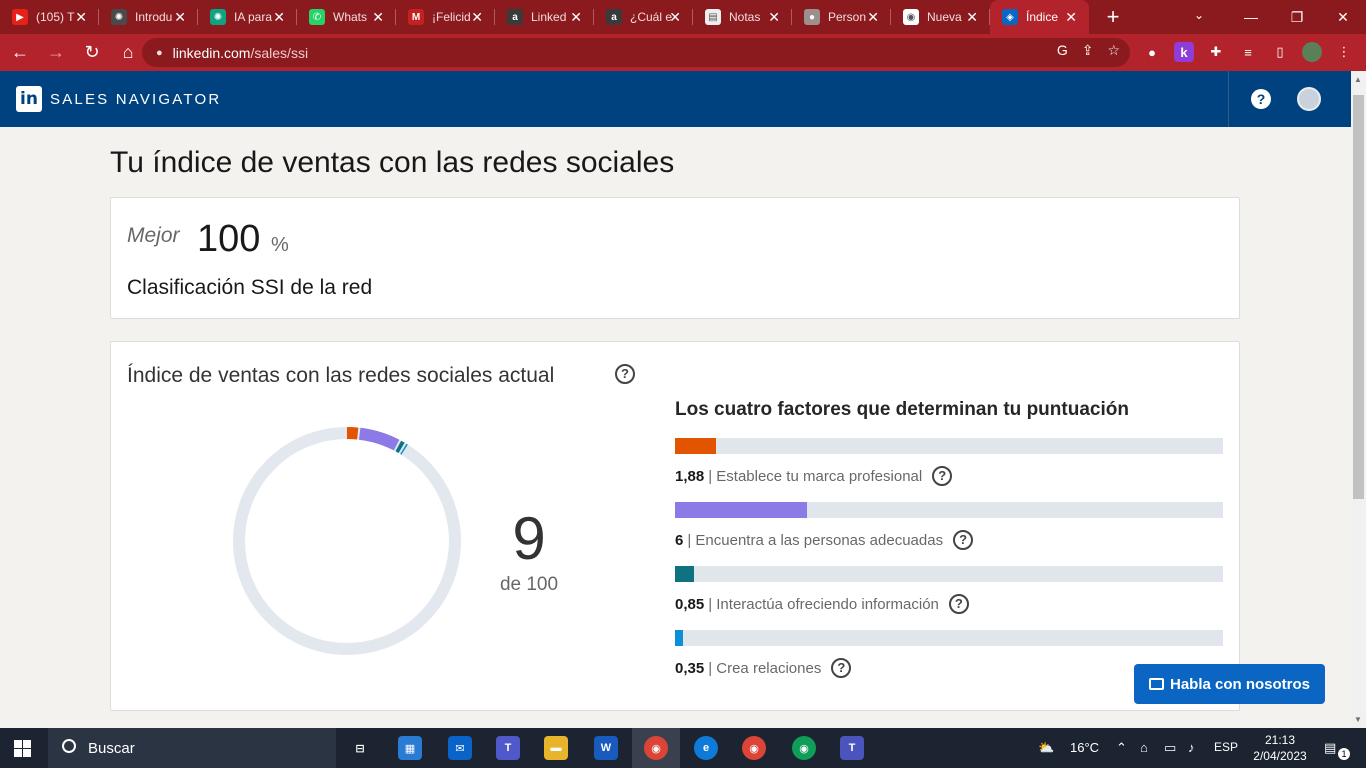  Describe the element at coordinates (1113, 17) in the screenshot. I see `new-tab-button: +` at that location.